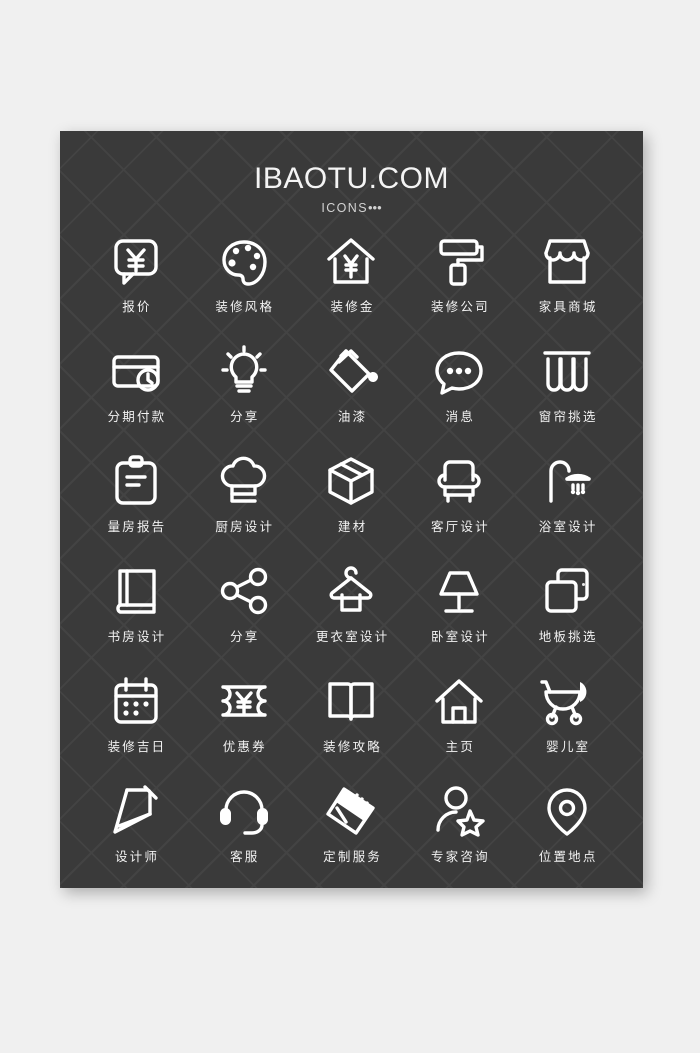 The image size is (700, 1053). Describe the element at coordinates (568, 856) in the screenshot. I see `icon-label: 位置地点` at that location.